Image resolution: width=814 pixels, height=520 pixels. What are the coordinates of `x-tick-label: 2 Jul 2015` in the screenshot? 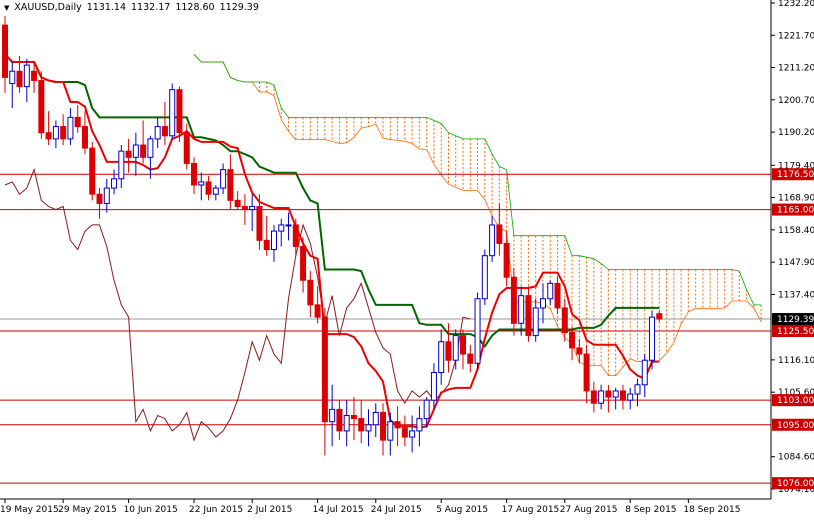 It's located at (269, 510).